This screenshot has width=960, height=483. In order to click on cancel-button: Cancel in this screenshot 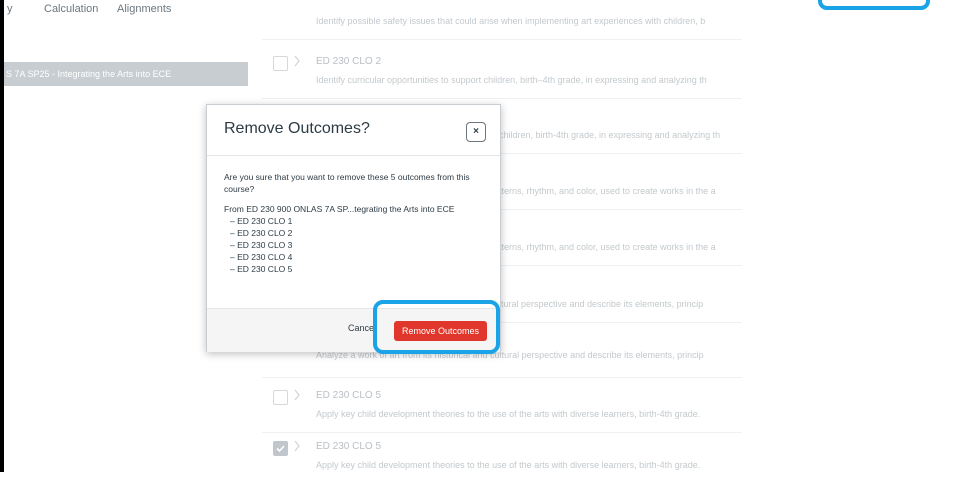, I will do `click(362, 328)`.